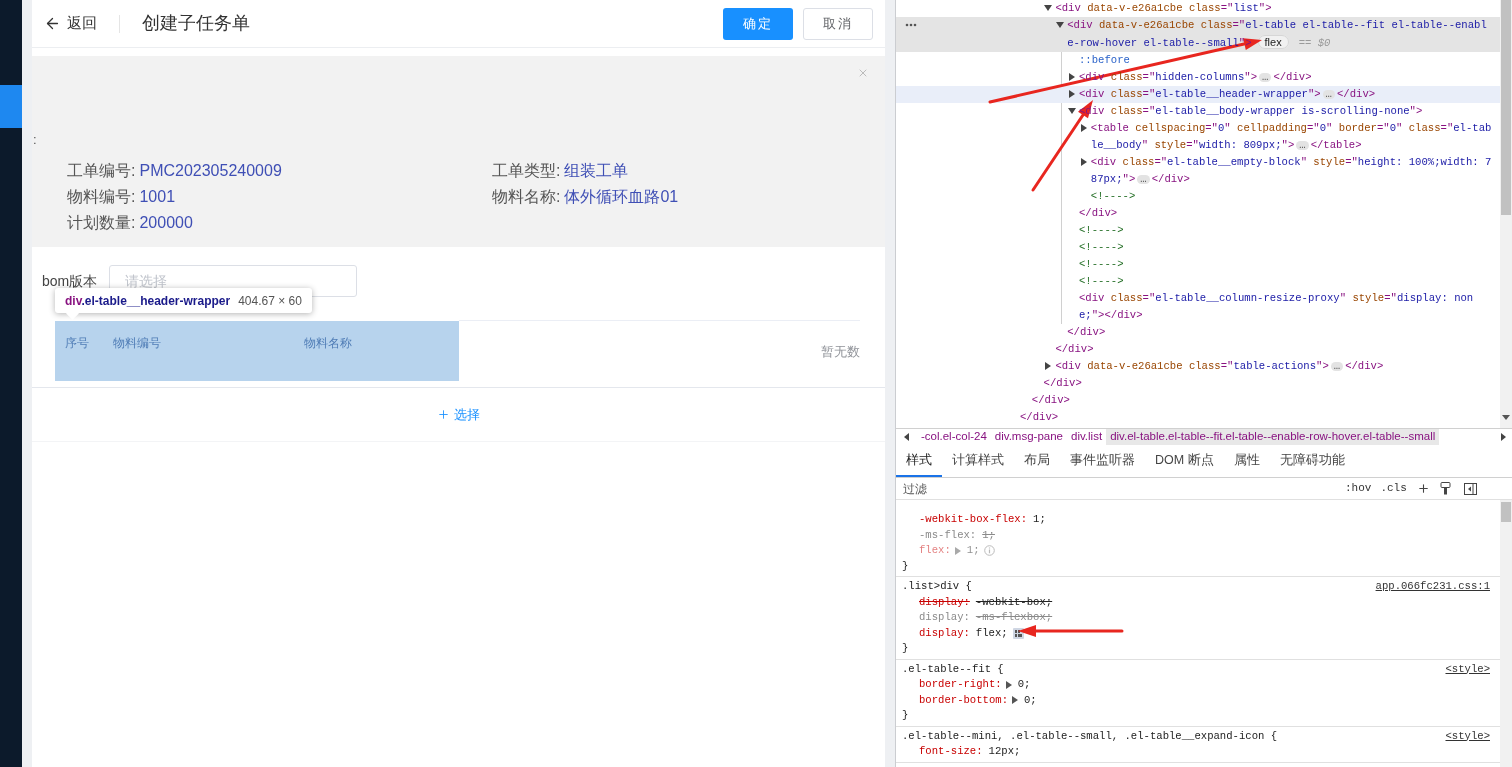  What do you see at coordinates (960, 685) in the screenshot?
I see `css-property-name: border-right:` at bounding box center [960, 685].